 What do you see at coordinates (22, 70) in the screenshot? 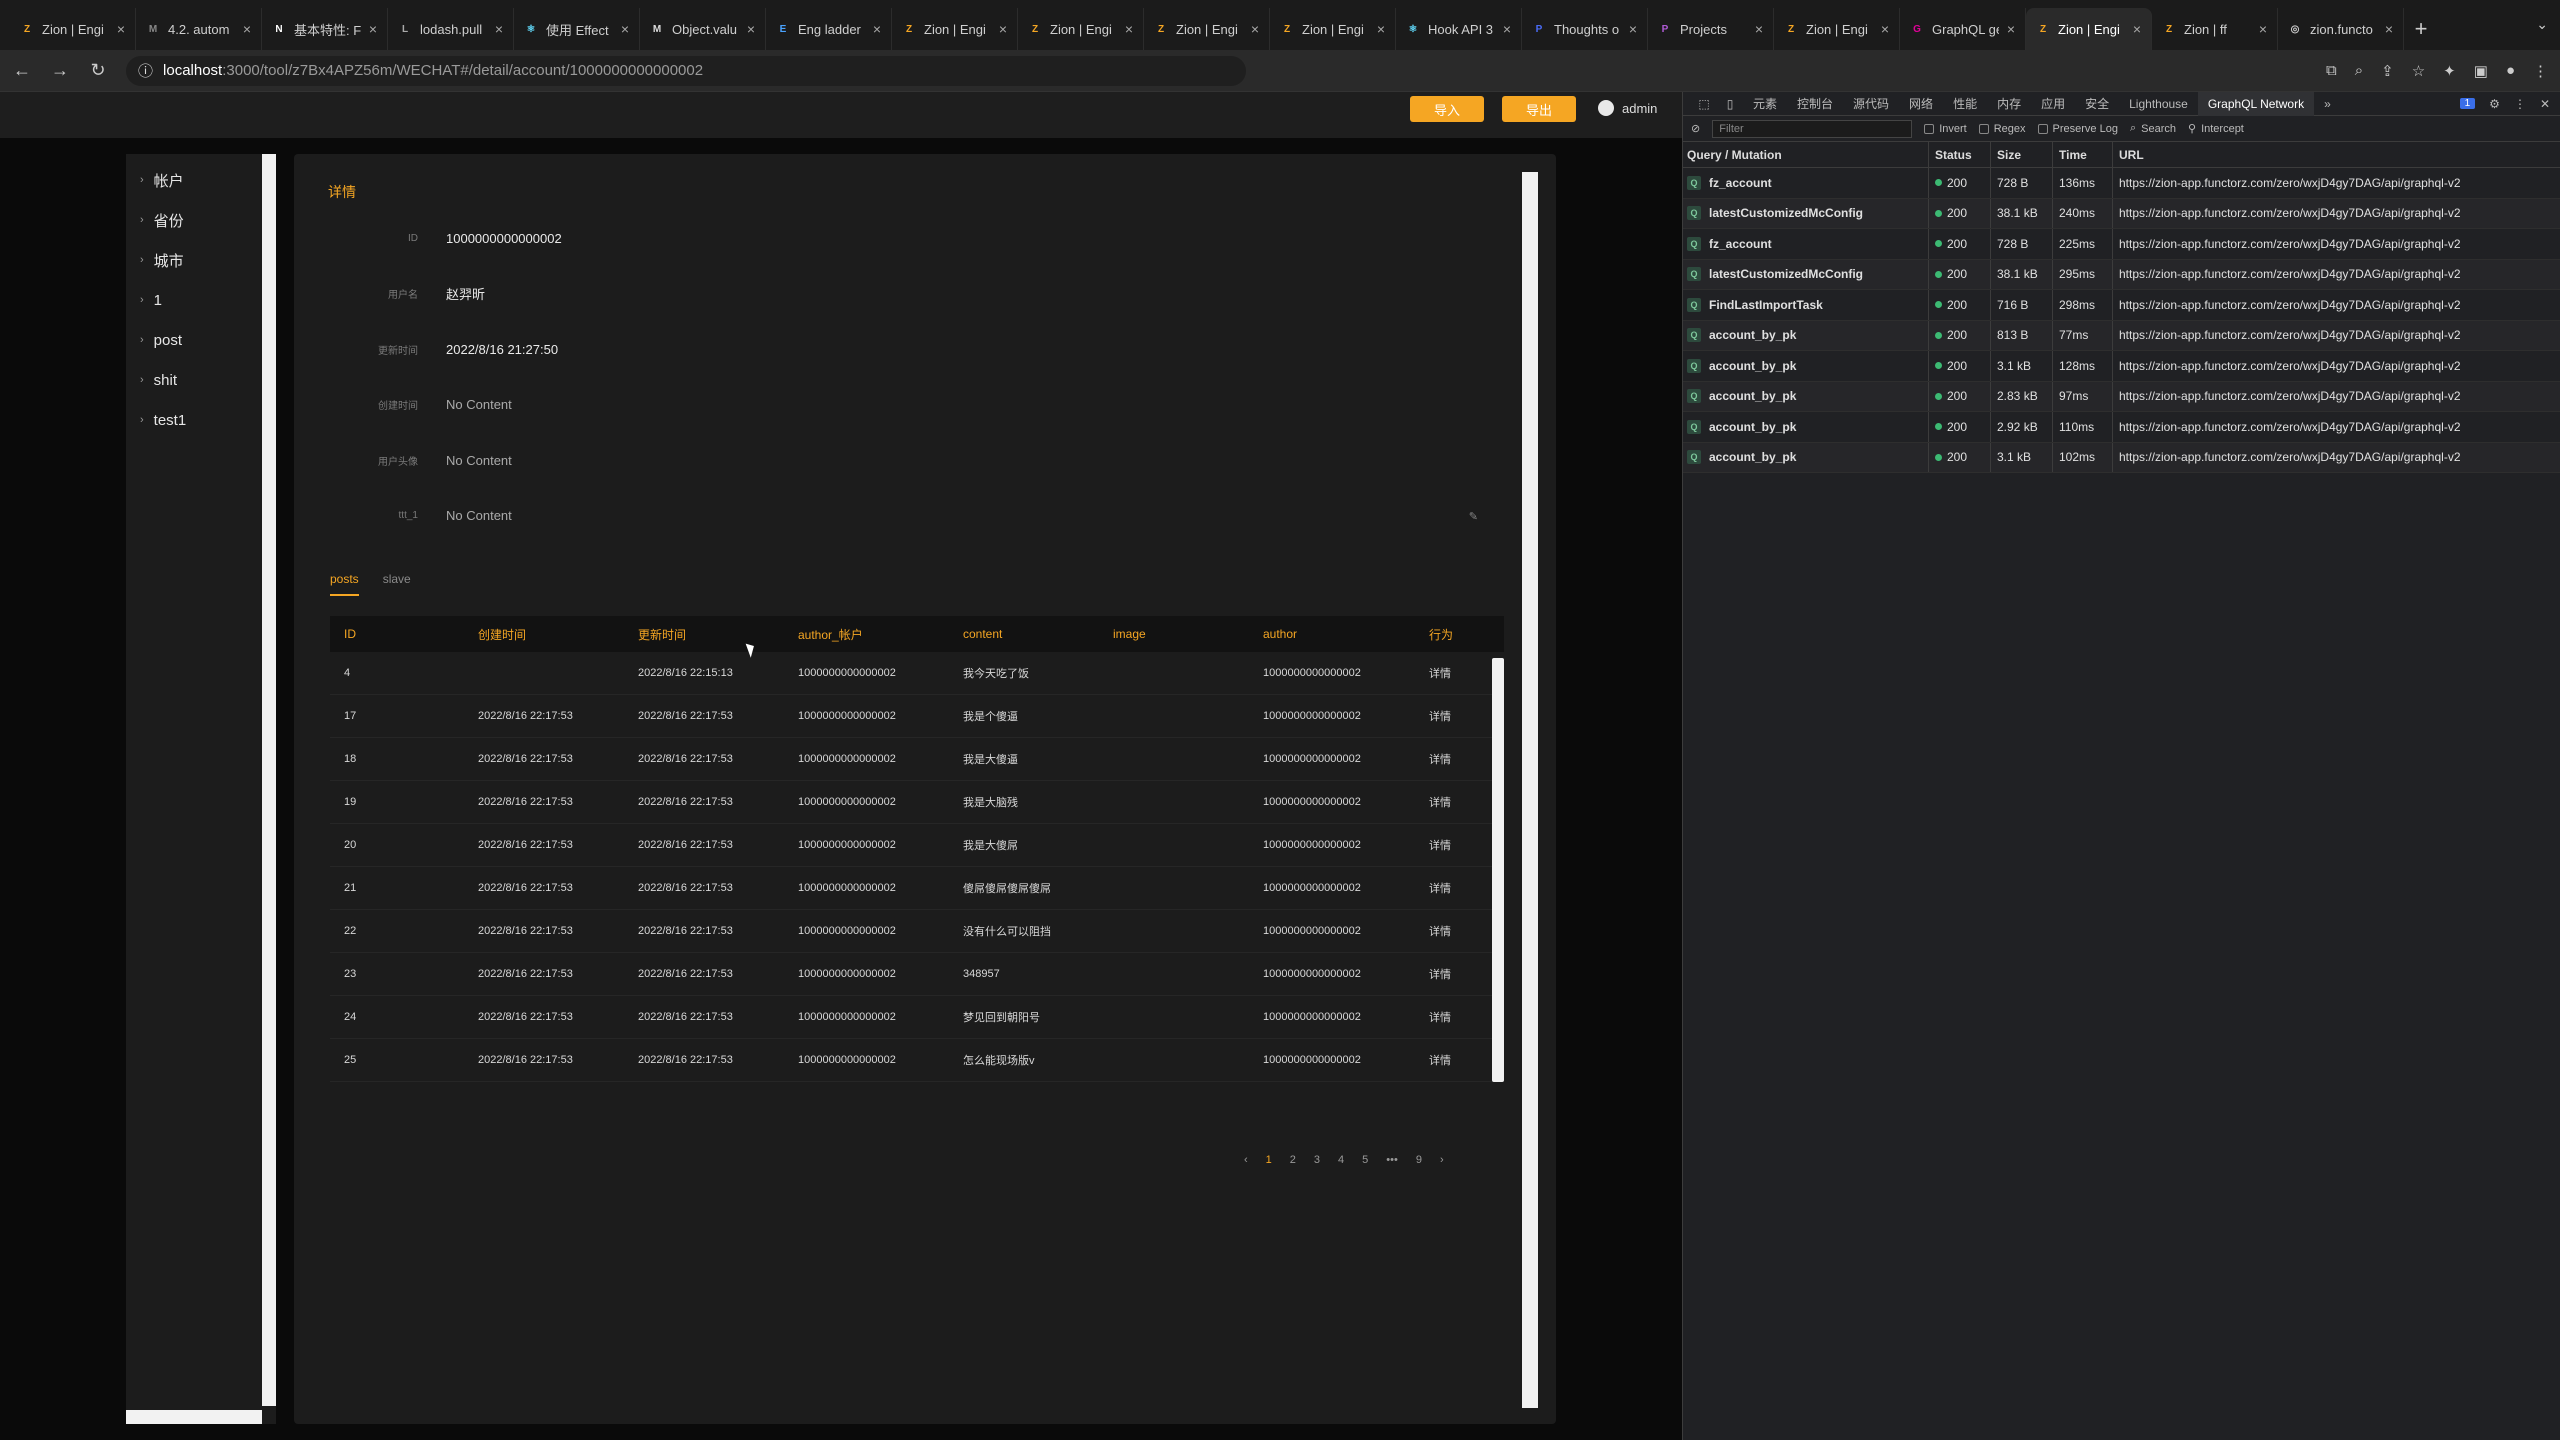
I see `back-icon: ←` at bounding box center [22, 70].